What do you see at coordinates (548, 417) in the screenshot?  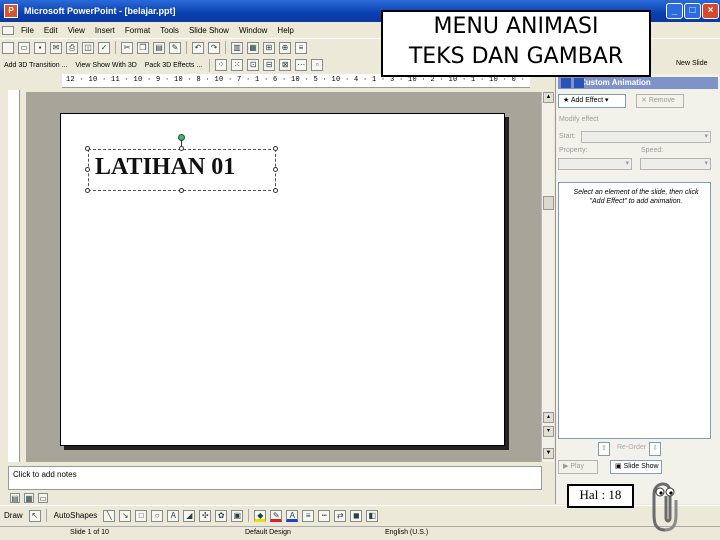 I see `scroll-up-icon: ▴` at bounding box center [548, 417].